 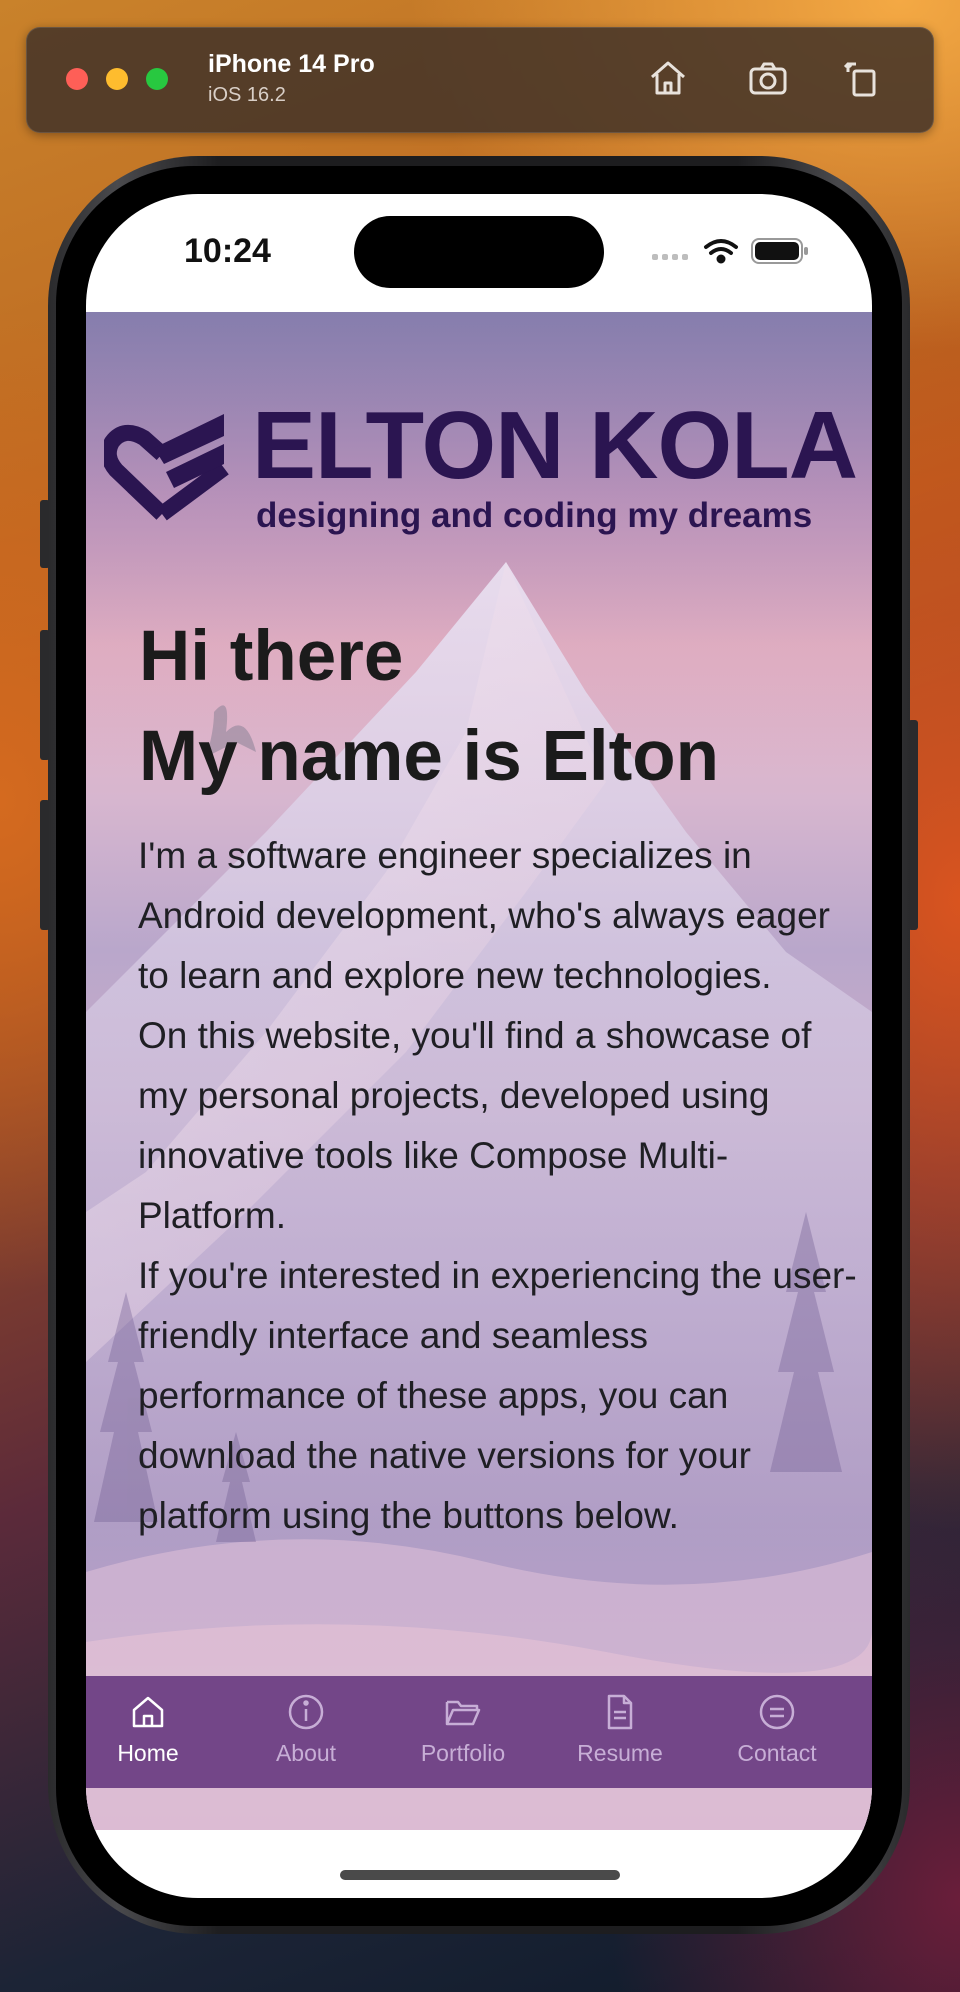 I want to click on nav-item-portfolio: Portfolio, so click(x=463, y=1729).